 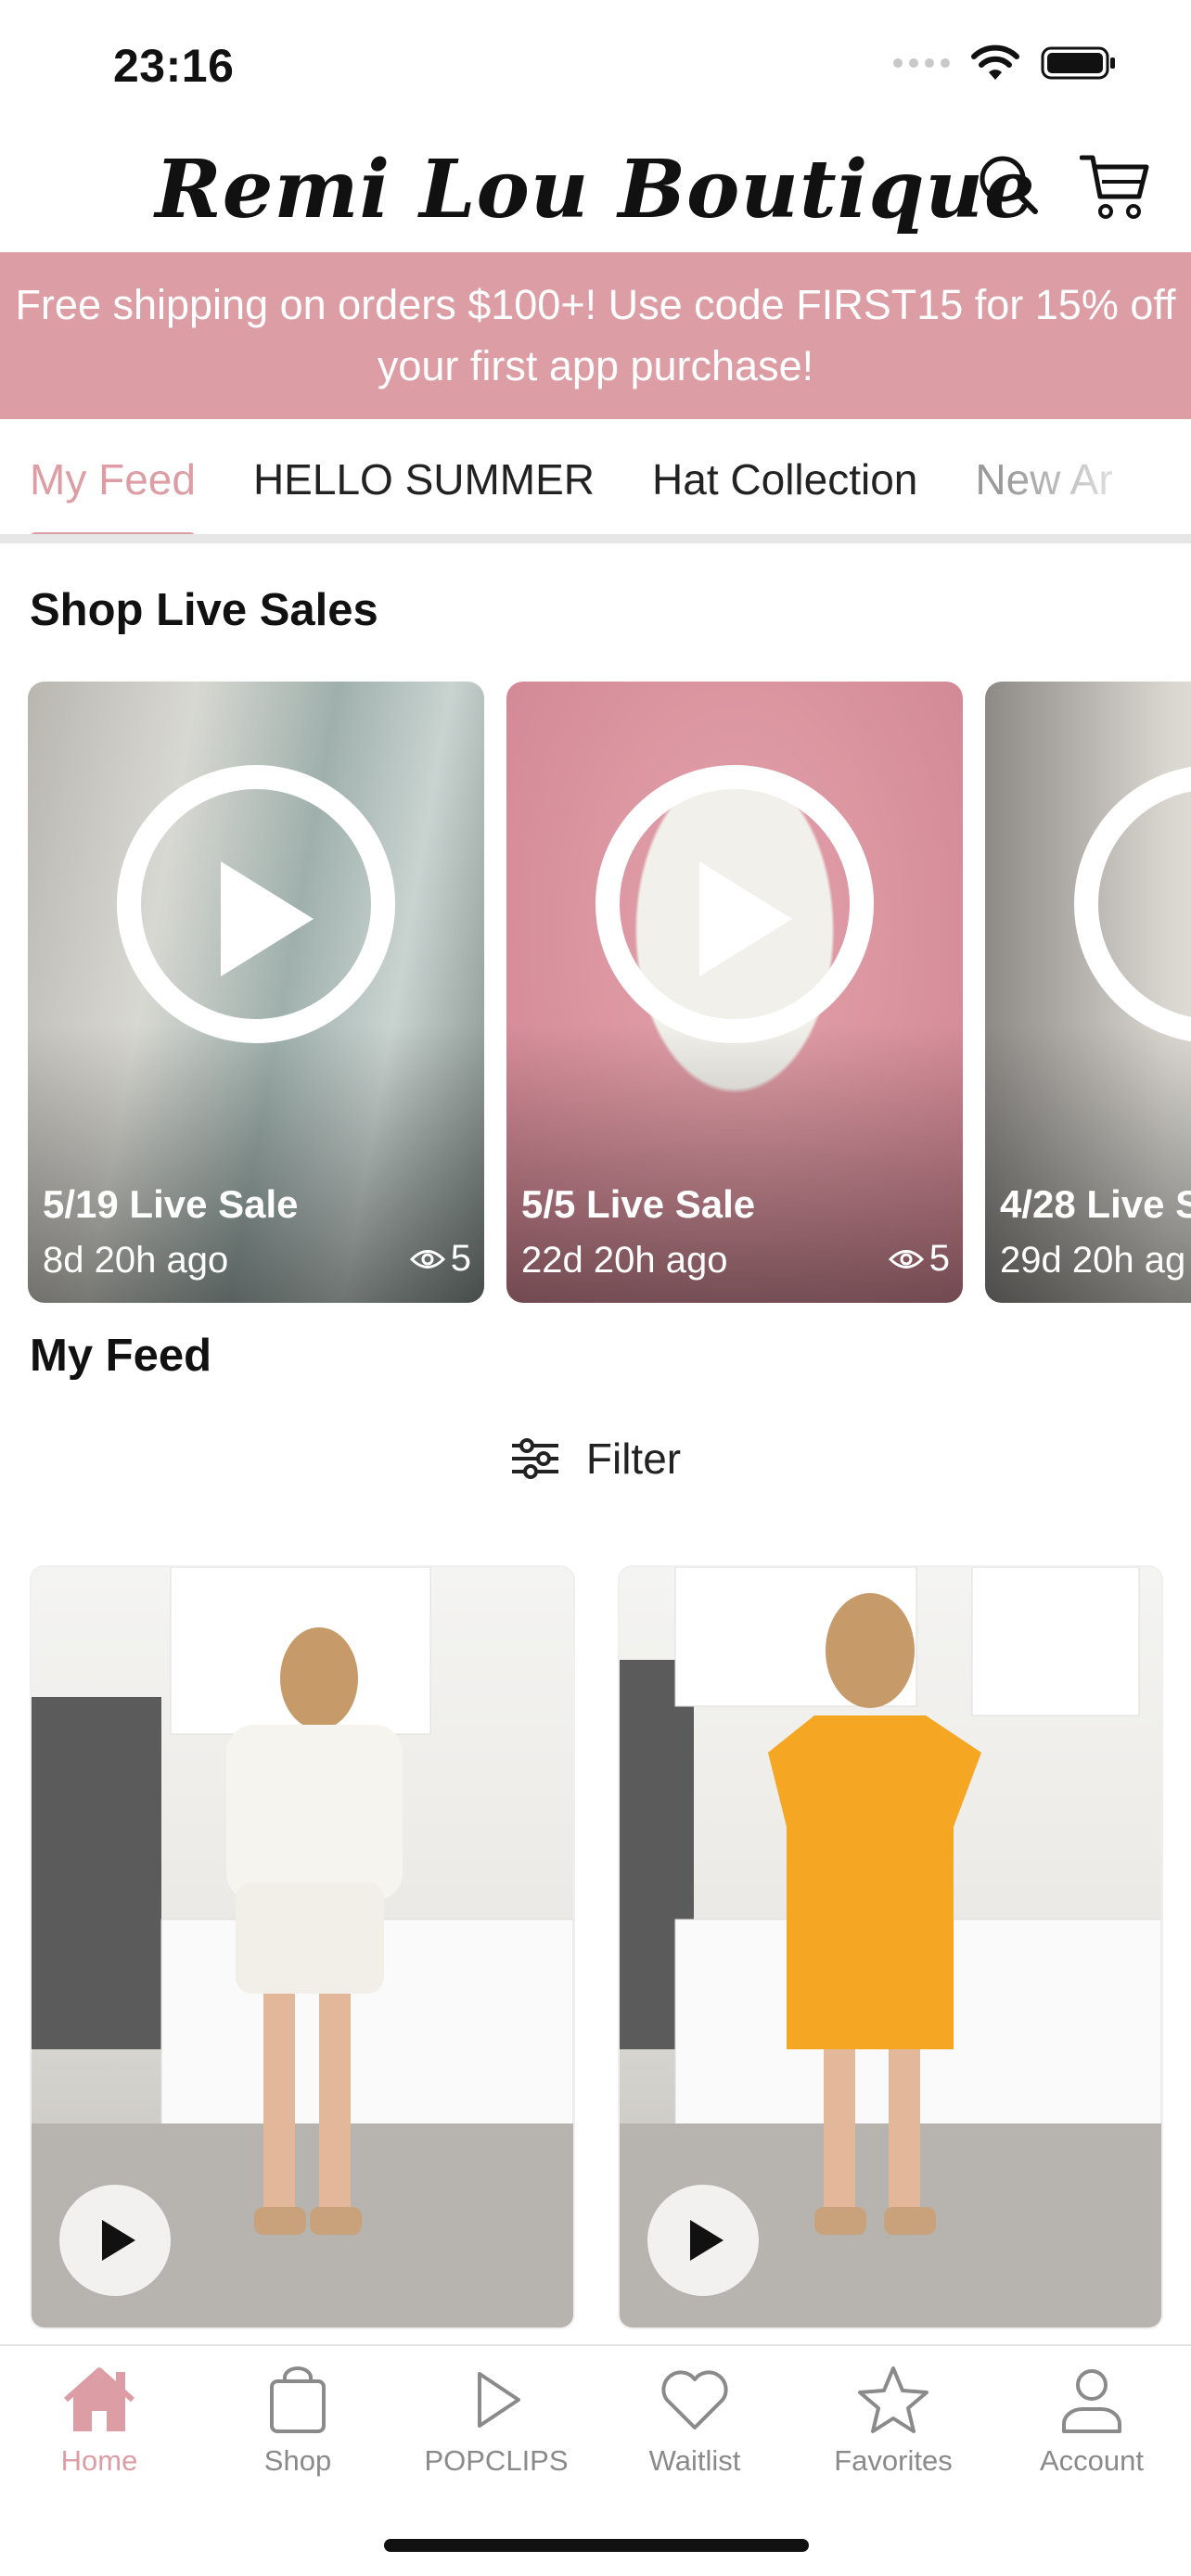 What do you see at coordinates (1078, 63) in the screenshot?
I see `battery-icon` at bounding box center [1078, 63].